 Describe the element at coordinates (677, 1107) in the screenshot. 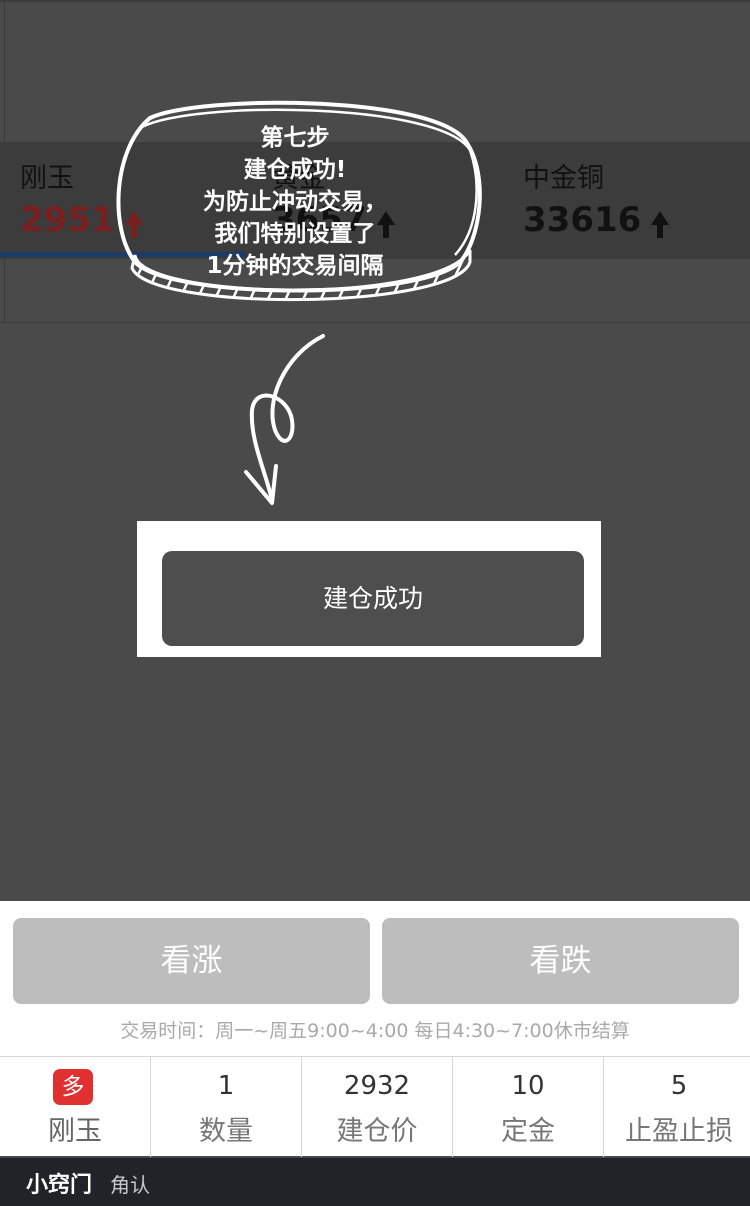

I see `position-stop-cell: 5 止盈止损` at that location.